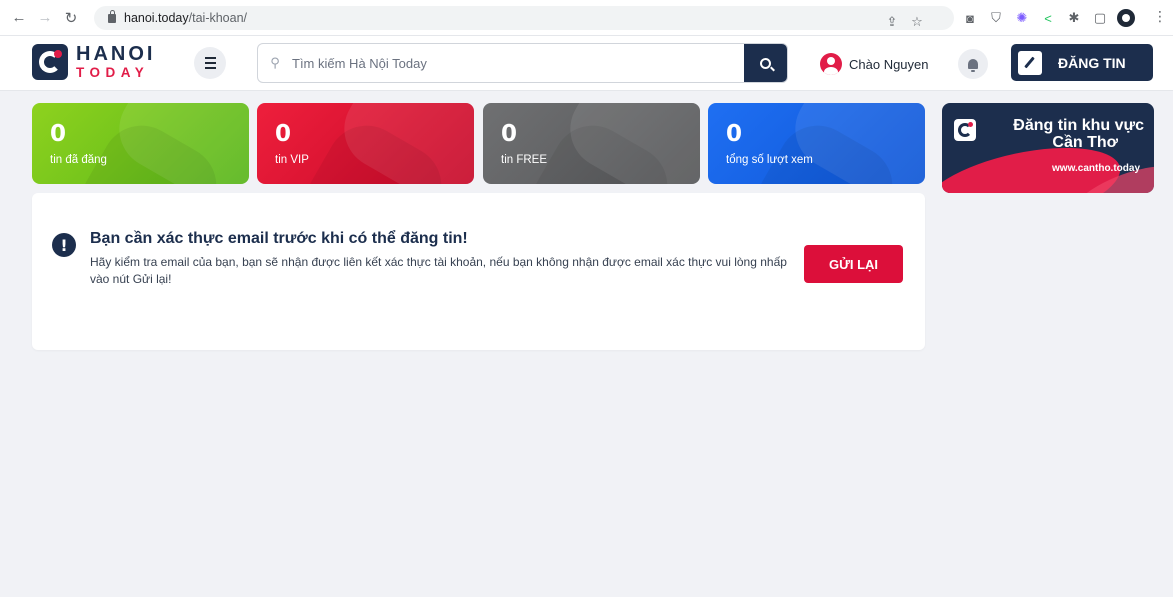  Describe the element at coordinates (1160, 16) in the screenshot. I see `browser-menu-icon: ⋮` at that location.